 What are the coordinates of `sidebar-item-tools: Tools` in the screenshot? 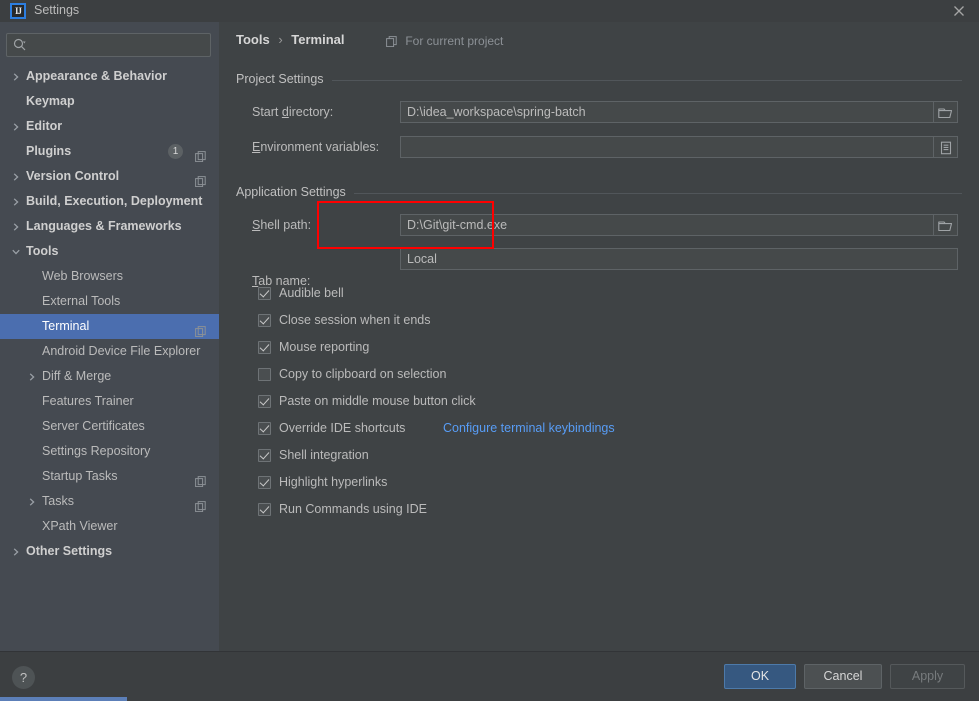 It's located at (109, 251).